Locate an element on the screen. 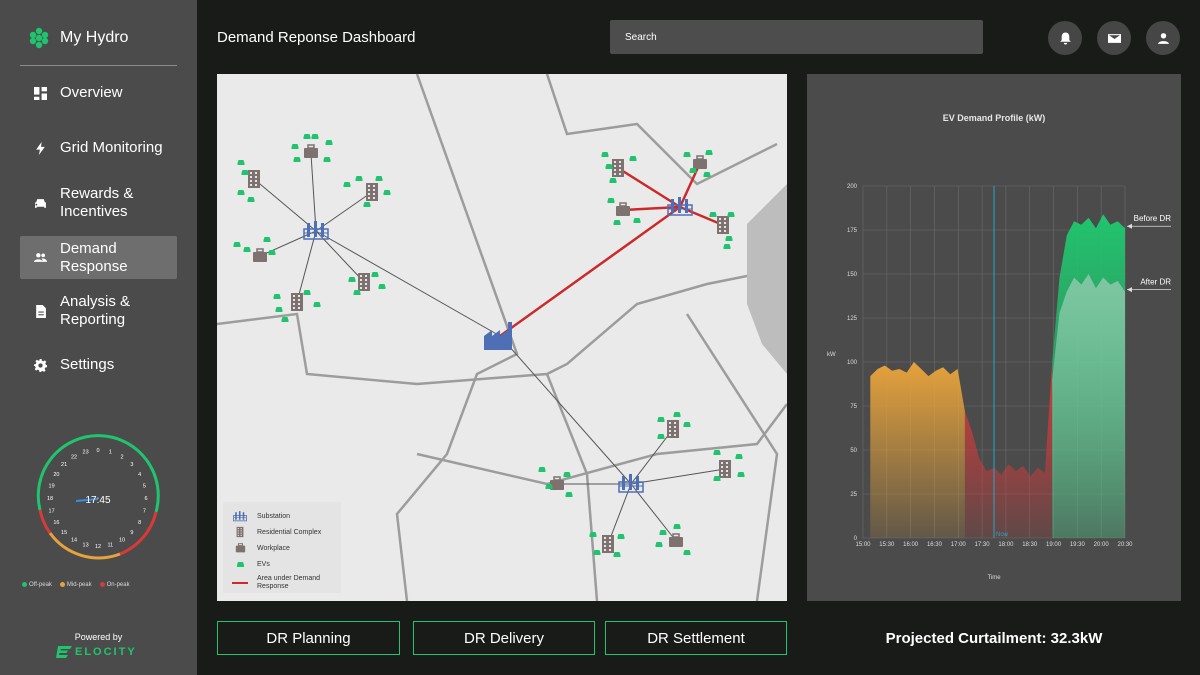 The width and height of the screenshot is (1200, 675). y-tick-label: 100 is located at coordinates (852, 363).